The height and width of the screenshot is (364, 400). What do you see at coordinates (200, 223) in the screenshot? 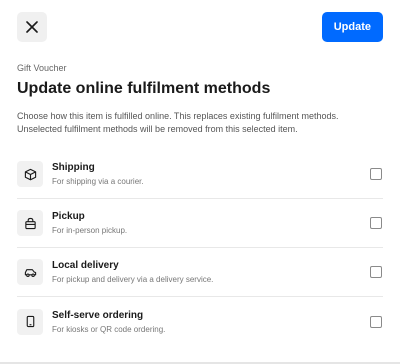
I see `option-pickup: Pickup For in-person pickup.` at bounding box center [200, 223].